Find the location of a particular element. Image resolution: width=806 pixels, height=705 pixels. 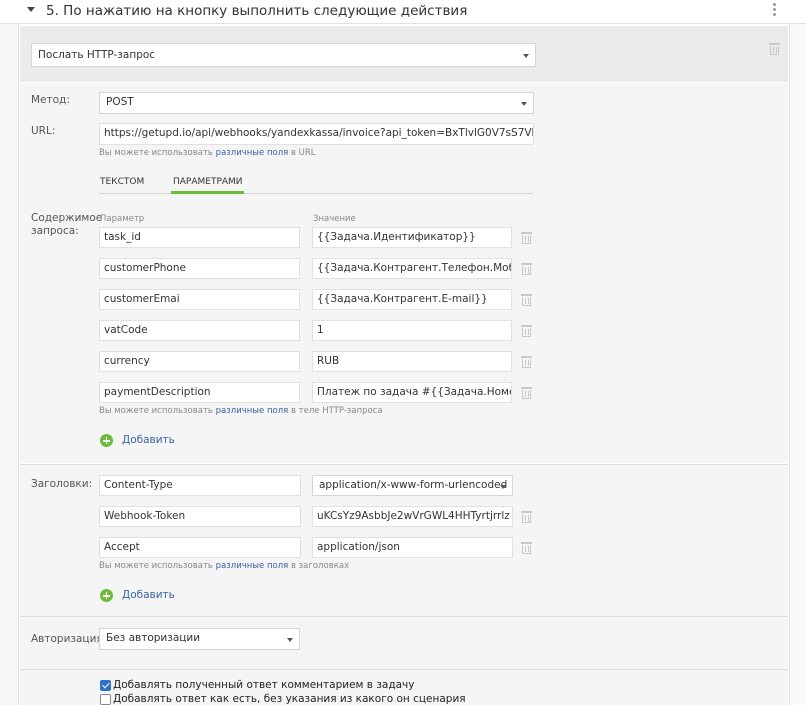

param-name-input: customerPhone is located at coordinates (199, 268).